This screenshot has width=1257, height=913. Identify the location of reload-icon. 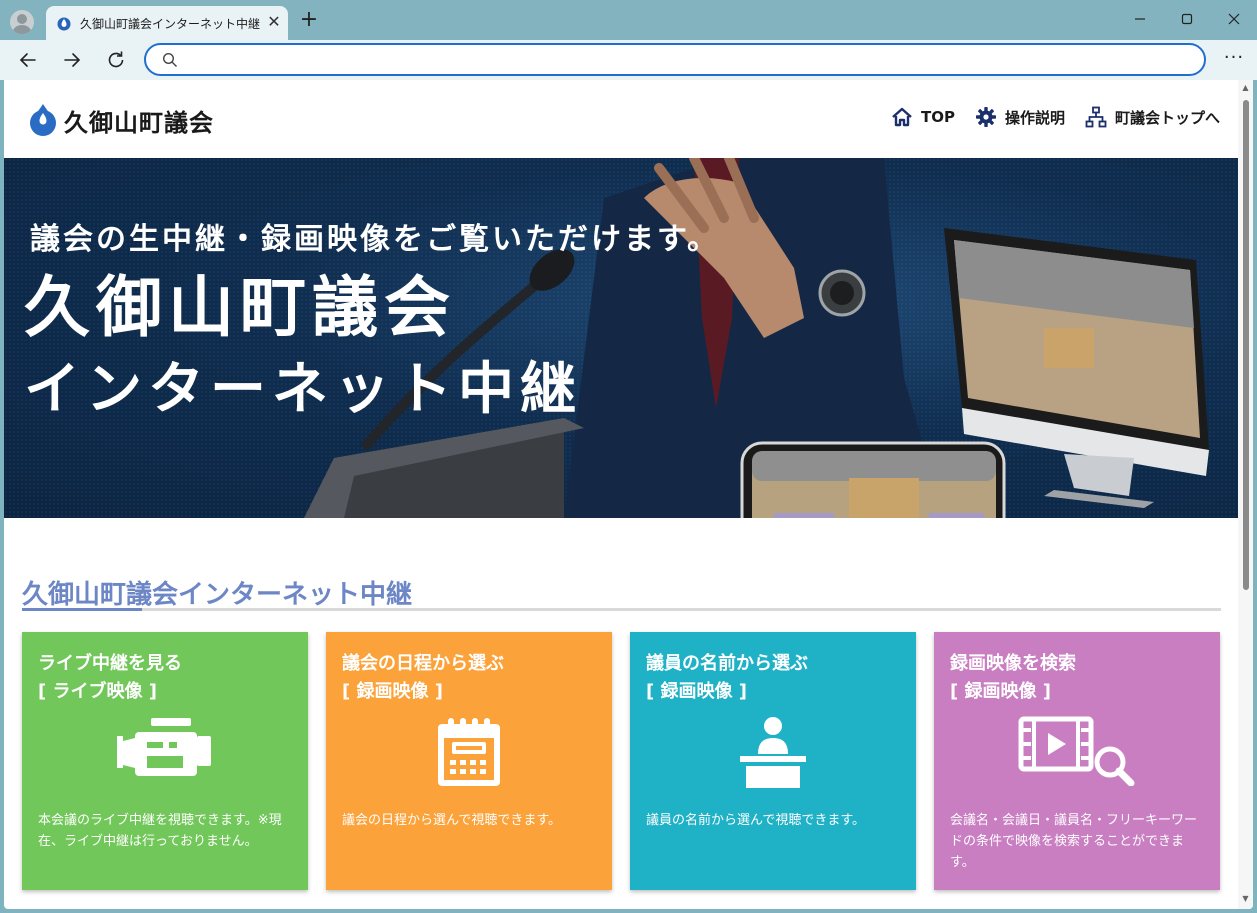
(117, 60).